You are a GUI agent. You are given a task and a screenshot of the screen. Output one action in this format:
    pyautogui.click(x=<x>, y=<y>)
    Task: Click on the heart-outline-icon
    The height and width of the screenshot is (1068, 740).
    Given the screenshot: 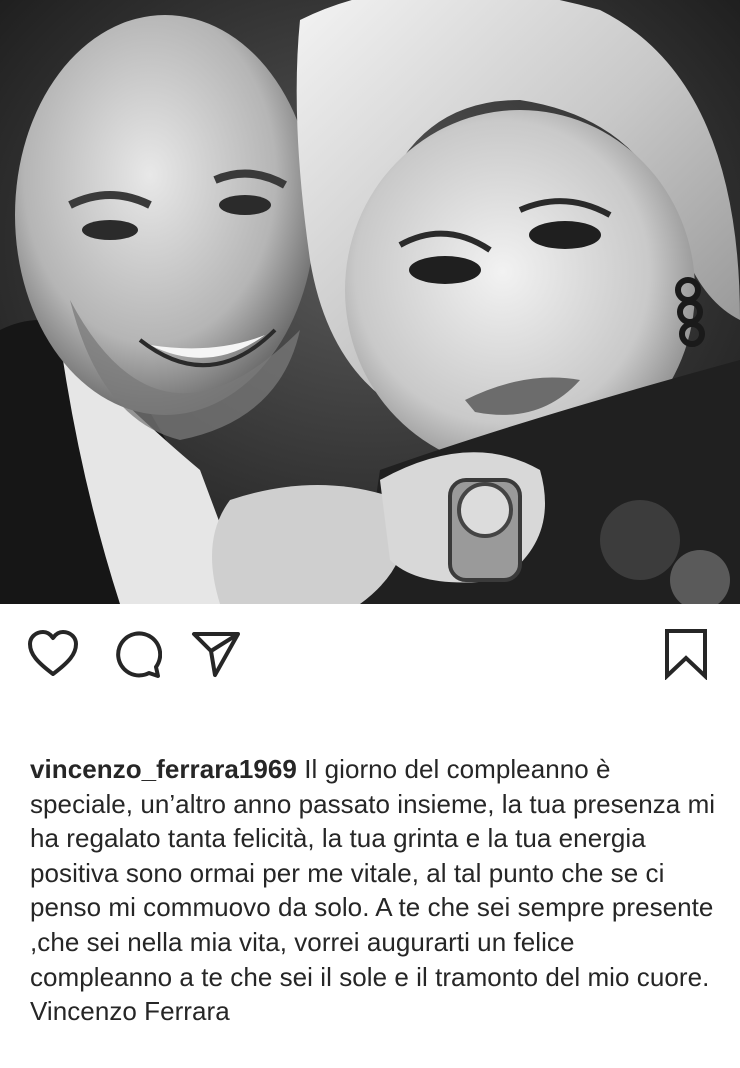 What is the action you would take?
    pyautogui.click(x=53, y=654)
    